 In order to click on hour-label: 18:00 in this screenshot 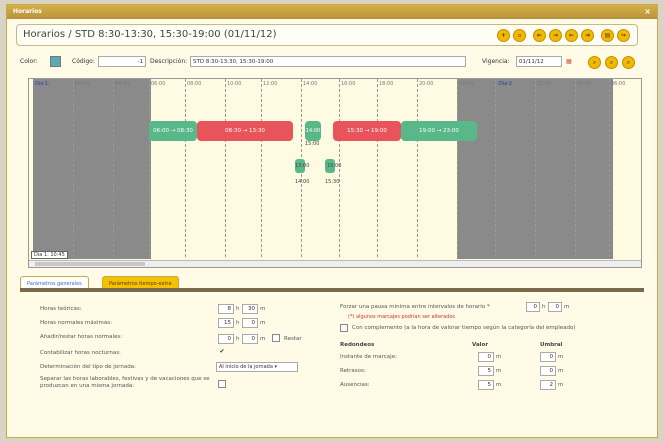, I will do `click(386, 84)`.